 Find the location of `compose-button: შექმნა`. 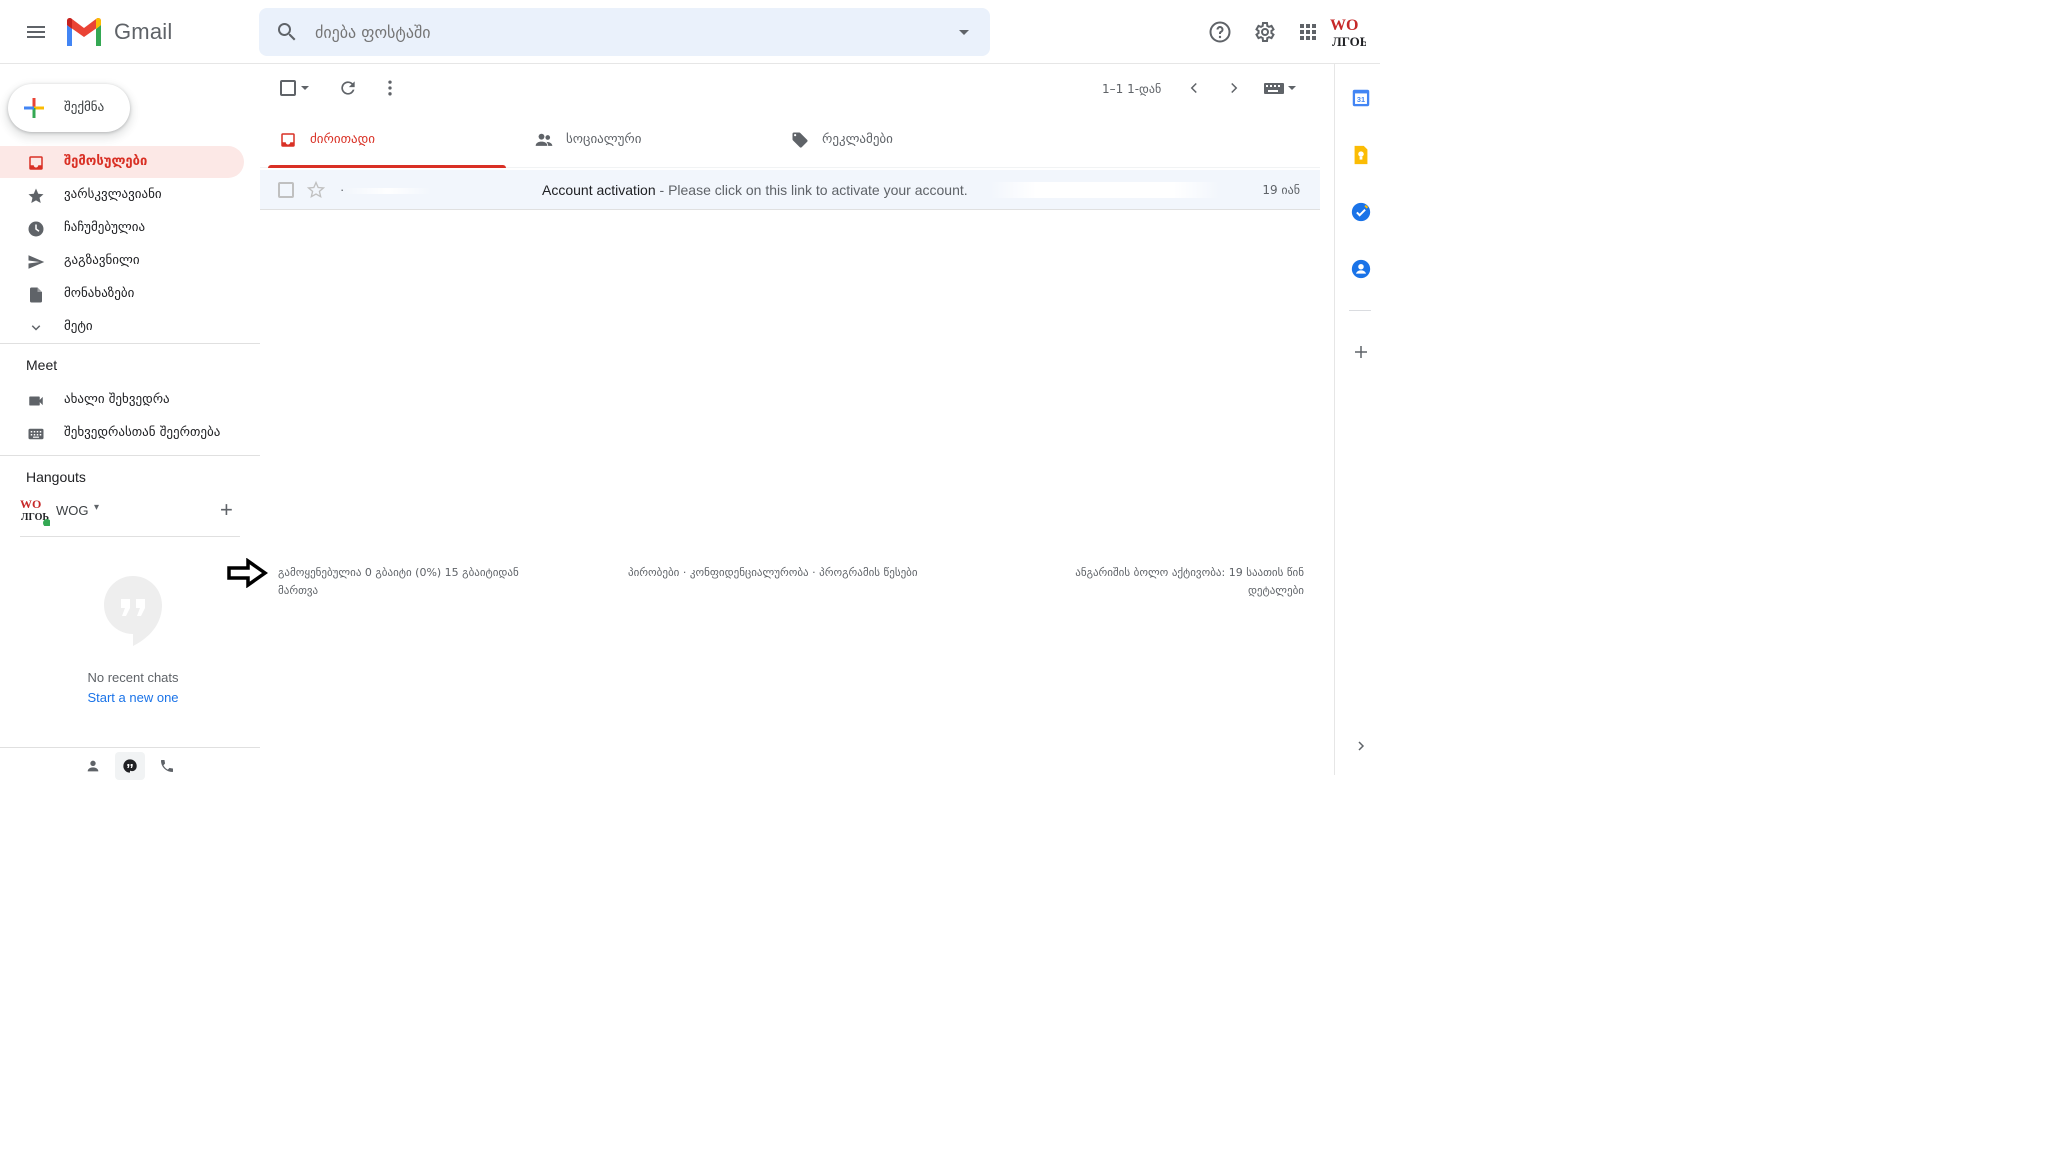

compose-button: შექმნა is located at coordinates (69, 108).